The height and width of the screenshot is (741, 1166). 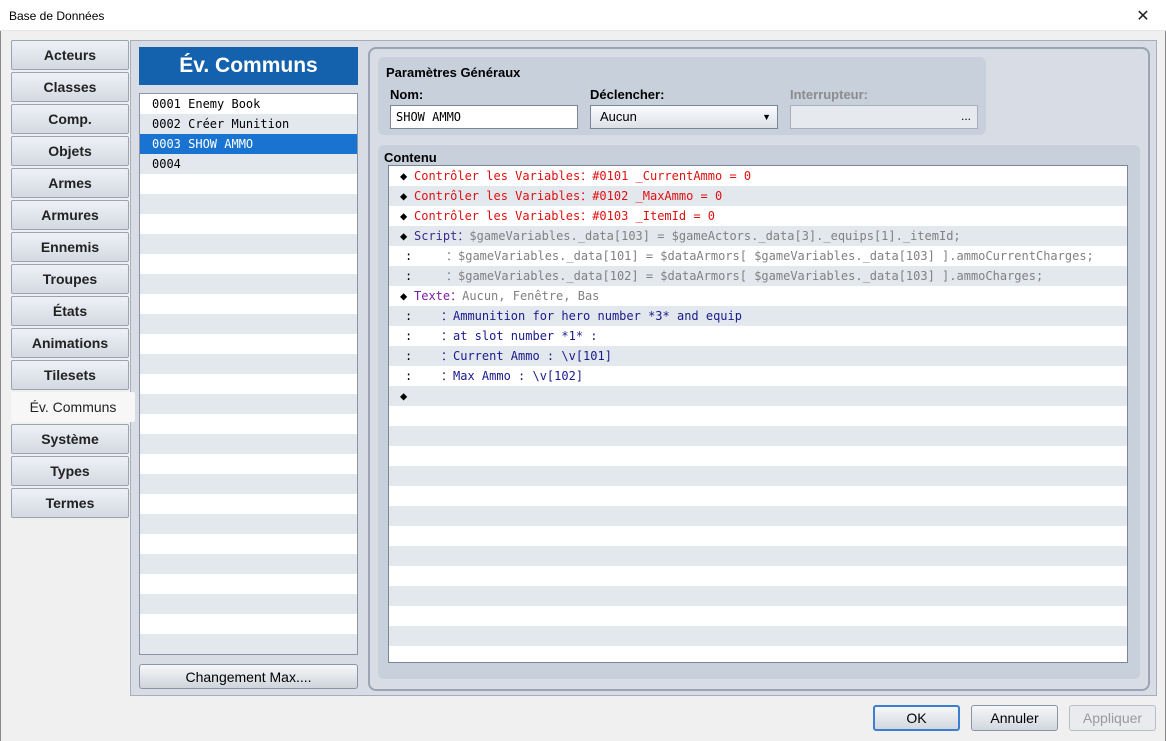 What do you see at coordinates (70, 151) in the screenshot?
I see `tab-3: Objets` at bounding box center [70, 151].